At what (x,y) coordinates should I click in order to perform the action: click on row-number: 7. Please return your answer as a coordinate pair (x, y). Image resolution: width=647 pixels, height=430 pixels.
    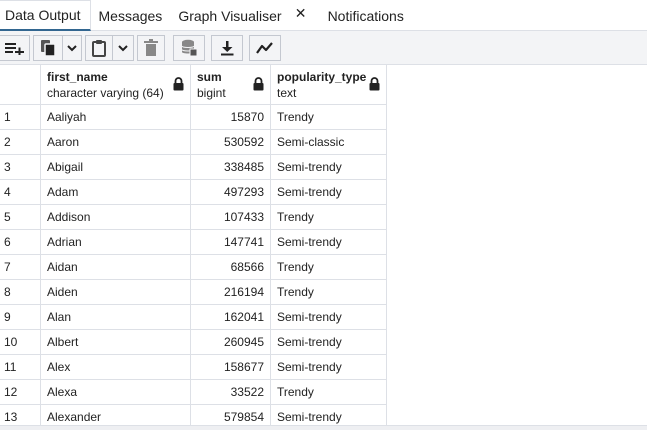
    Looking at the image, I should click on (20, 267).